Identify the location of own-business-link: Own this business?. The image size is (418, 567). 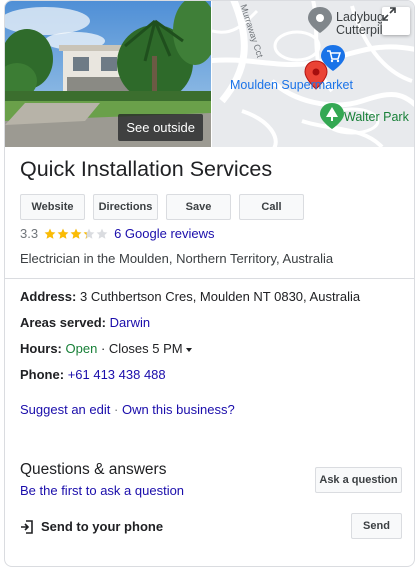
(178, 409).